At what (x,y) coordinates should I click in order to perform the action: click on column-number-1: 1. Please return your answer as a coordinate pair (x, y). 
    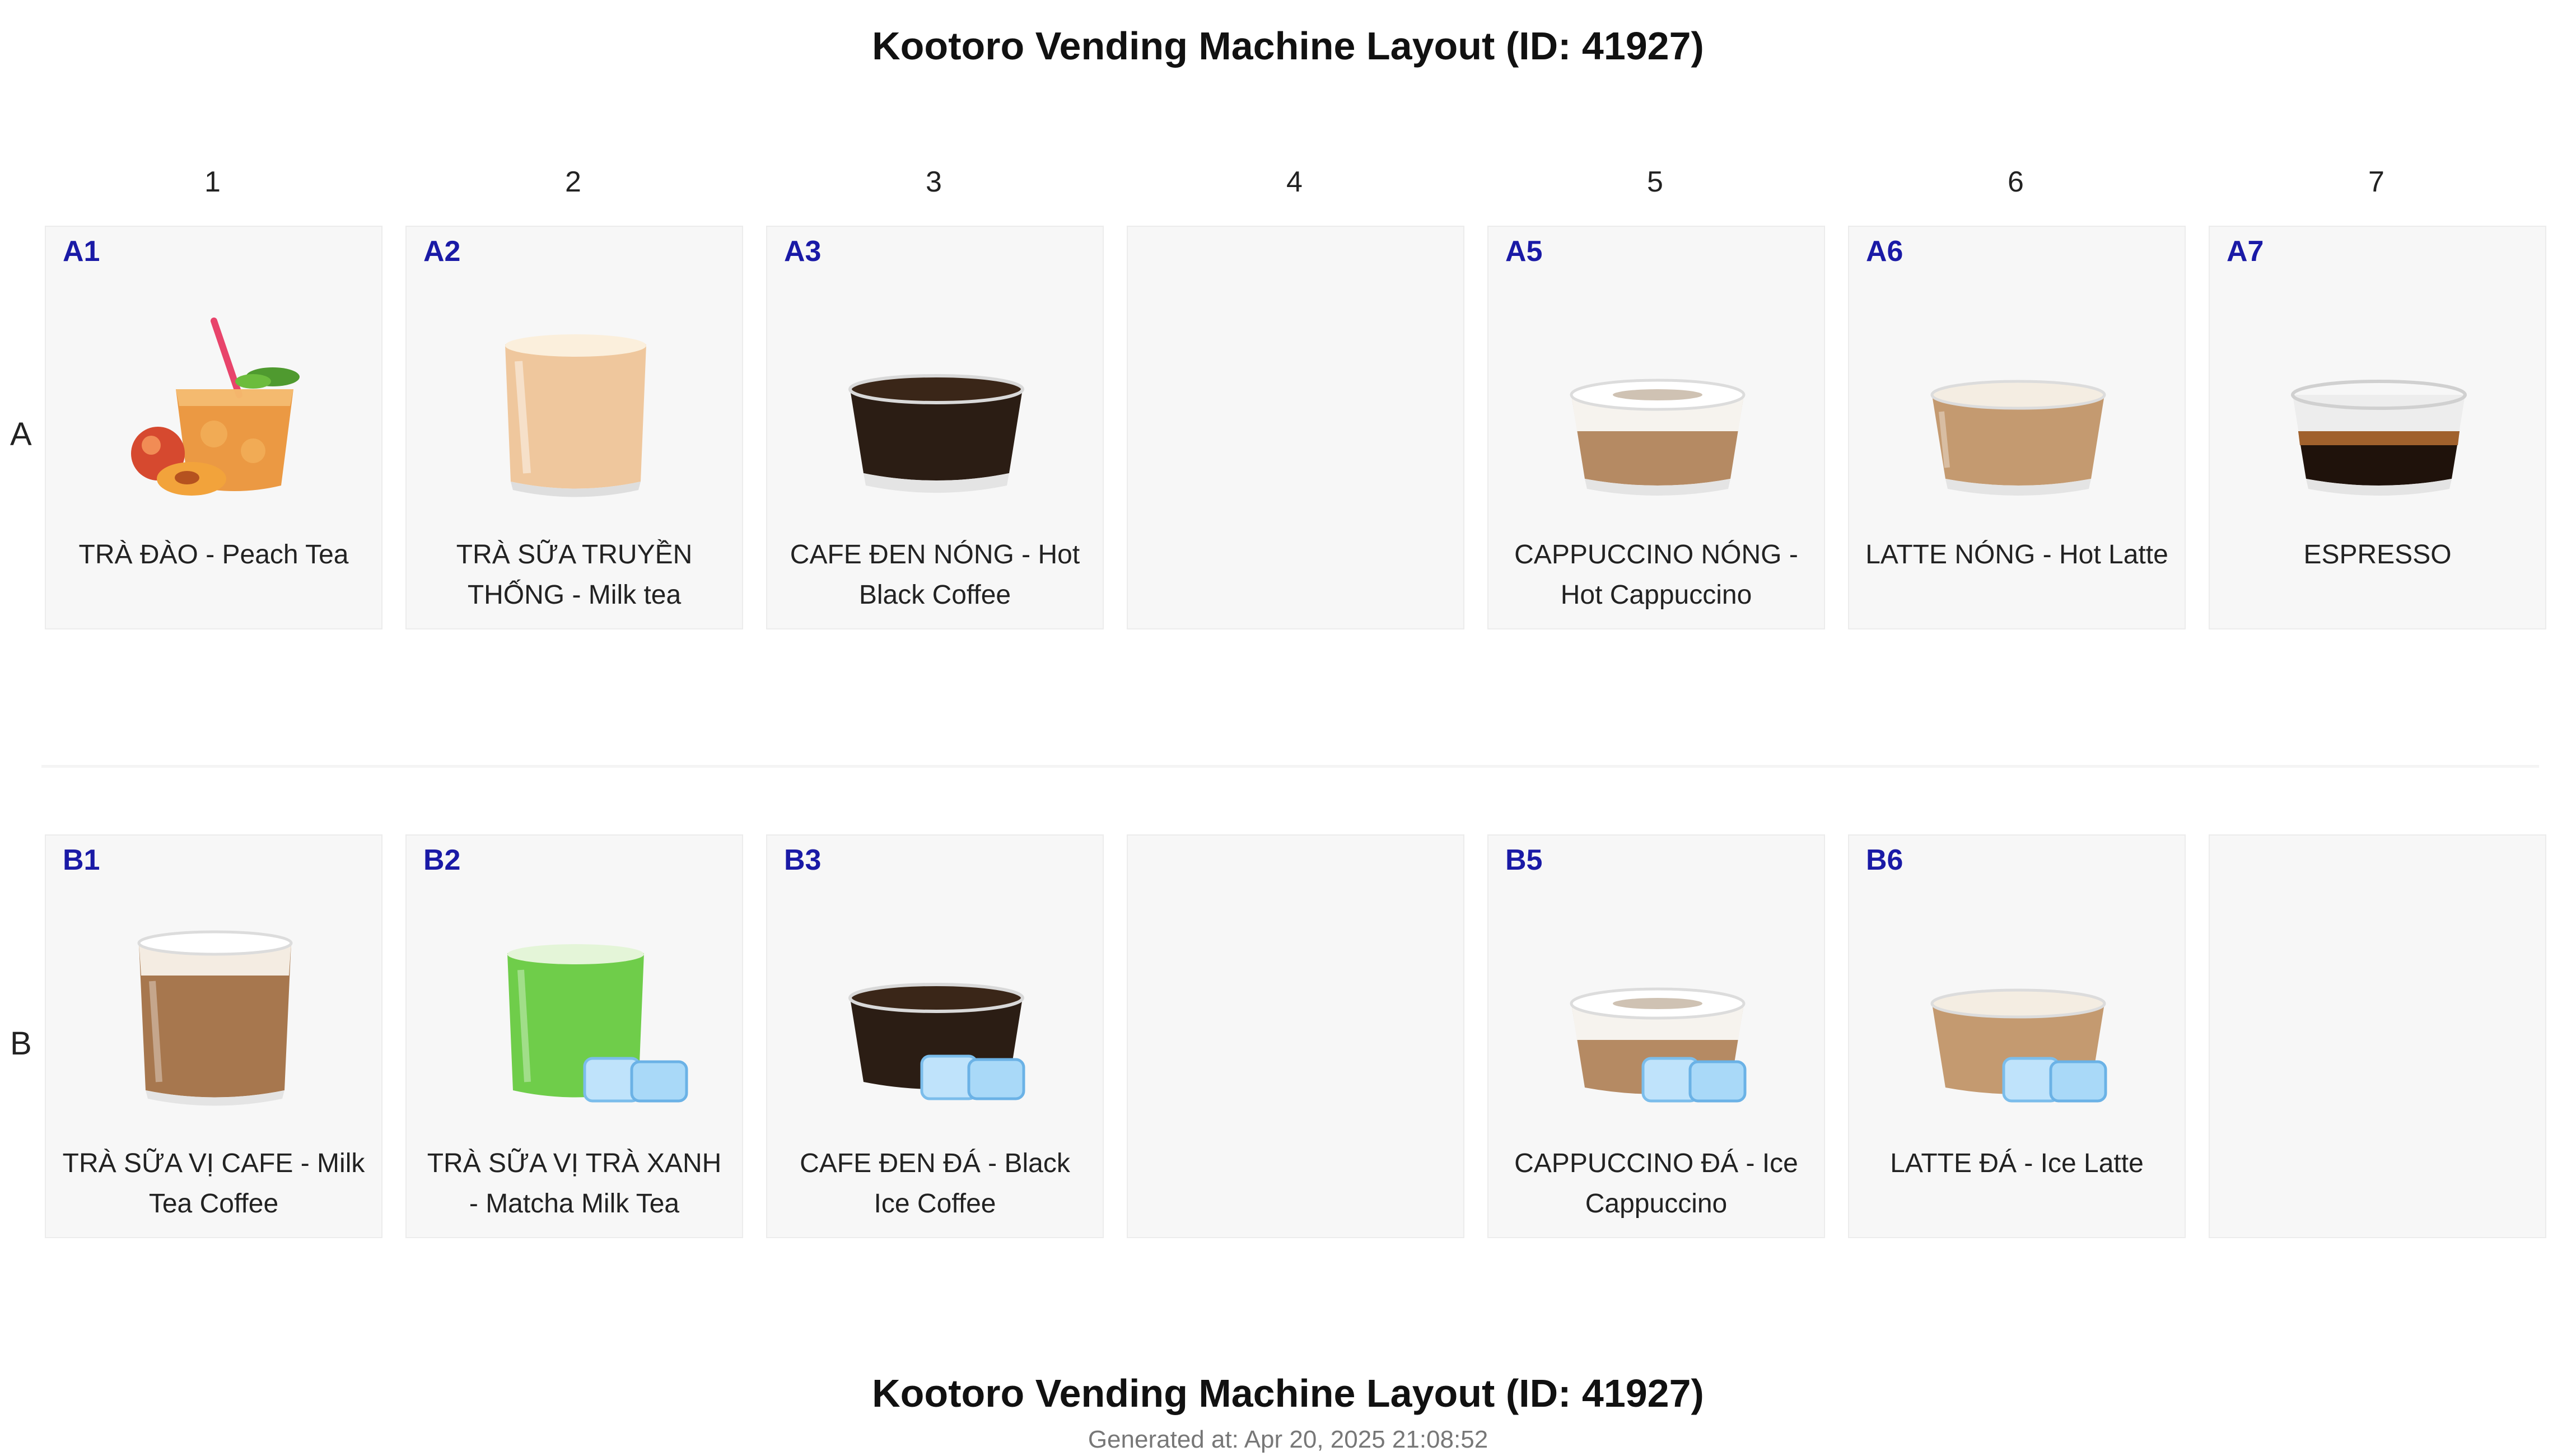
    Looking at the image, I should click on (213, 182).